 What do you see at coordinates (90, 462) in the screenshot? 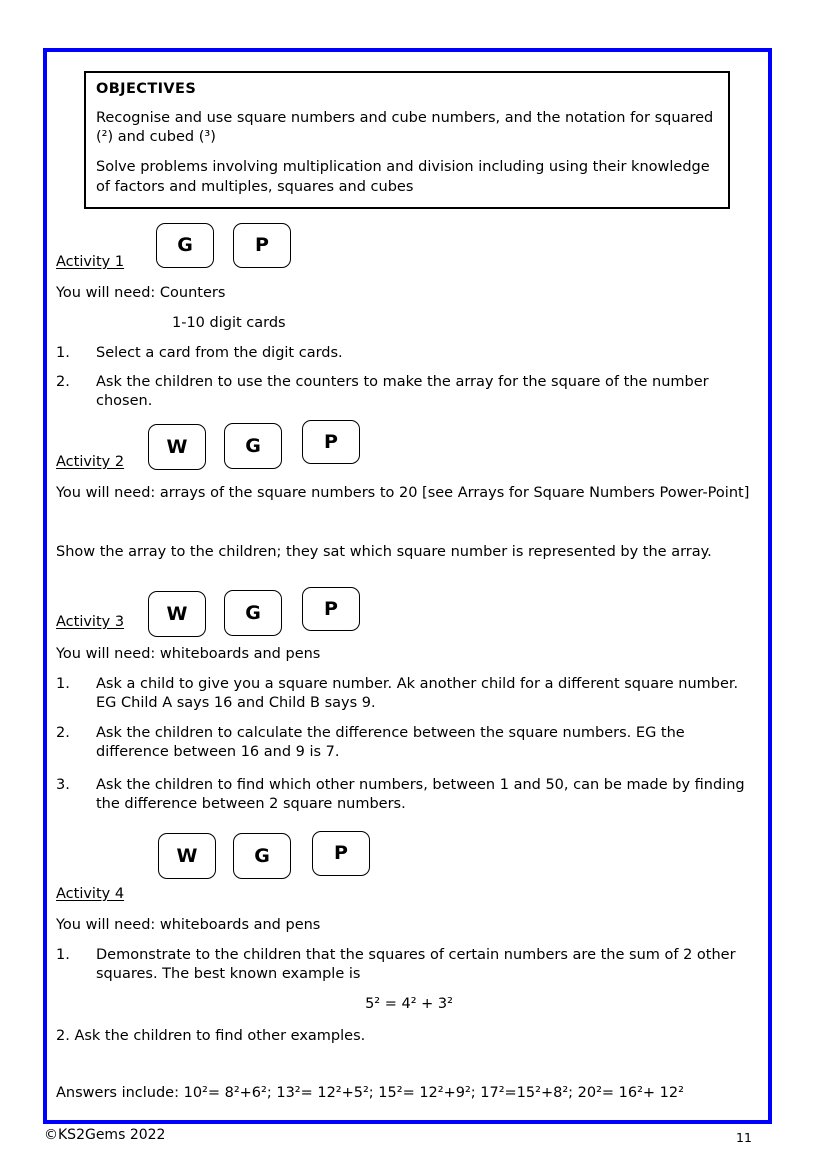
I see `activity-2-label: Activity 2` at bounding box center [90, 462].